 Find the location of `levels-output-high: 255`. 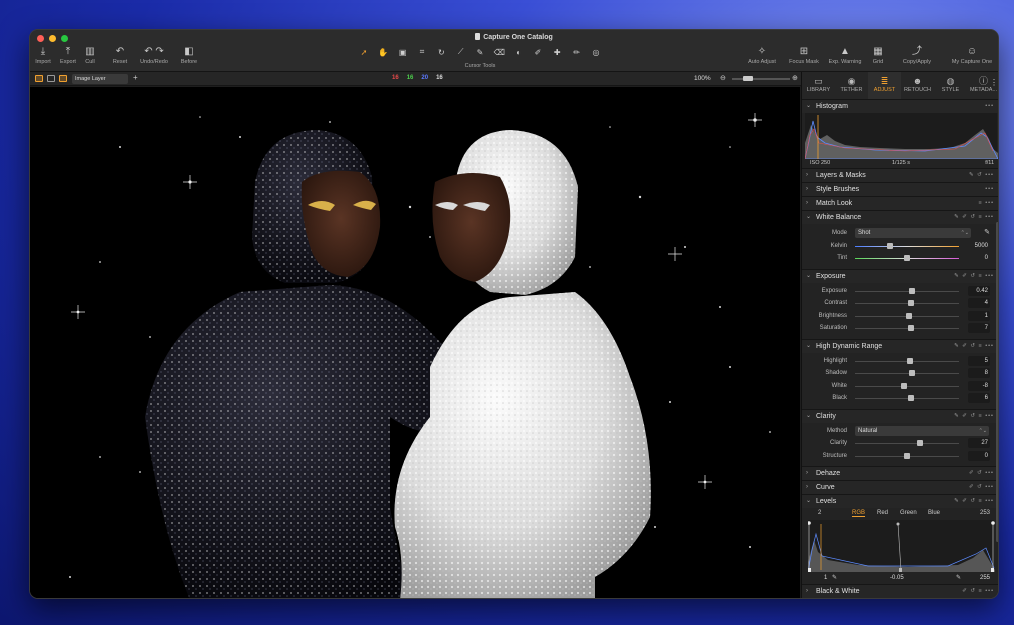

levels-output-high: 255 is located at coordinates (985, 578).